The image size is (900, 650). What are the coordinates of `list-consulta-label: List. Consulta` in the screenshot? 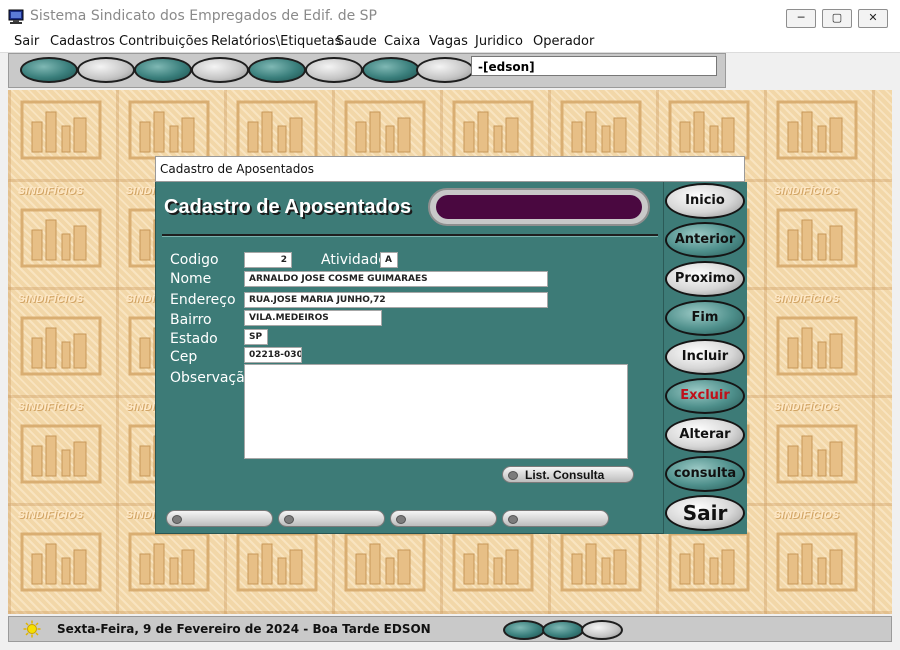 It's located at (565, 475).